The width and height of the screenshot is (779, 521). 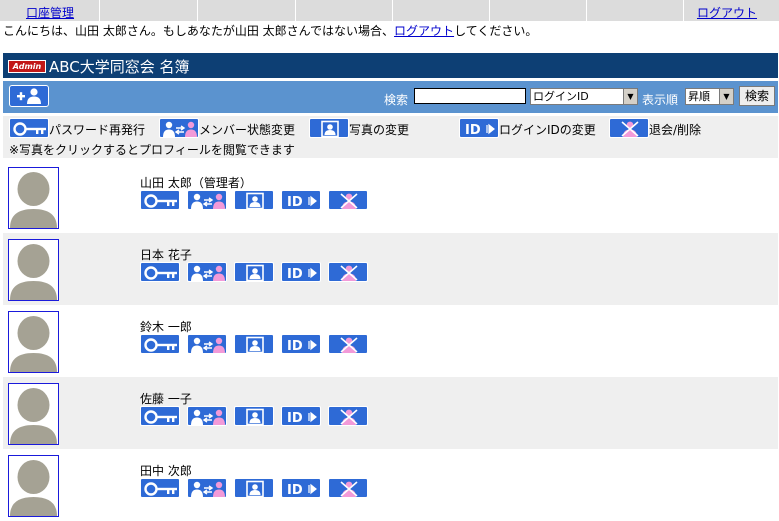 What do you see at coordinates (470, 96) in the screenshot?
I see `search-input` at bounding box center [470, 96].